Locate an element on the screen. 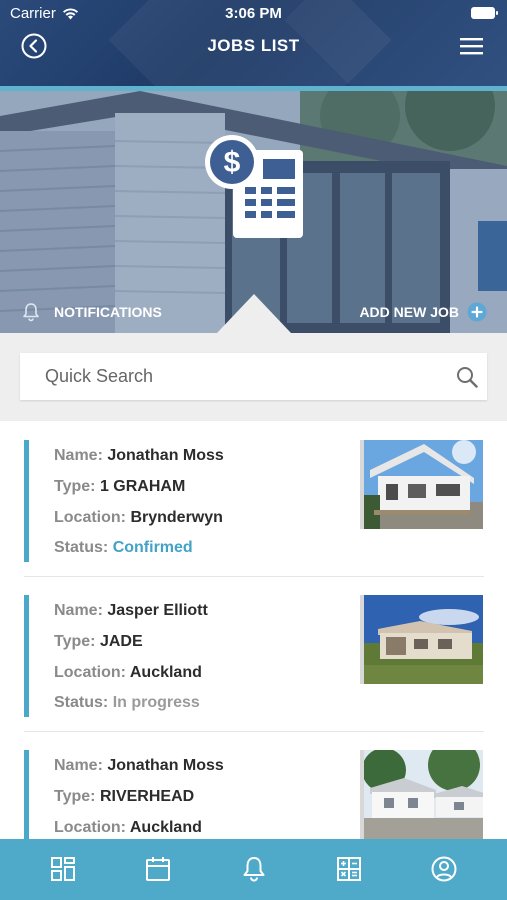 Image resolution: width=507 pixels, height=900 pixels. battery-icon is located at coordinates (484, 13).